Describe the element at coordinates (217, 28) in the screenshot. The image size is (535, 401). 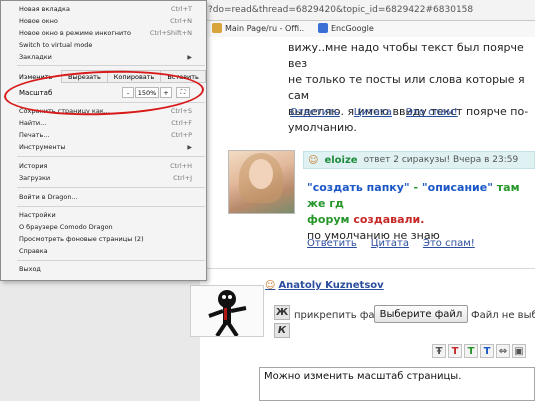
I see `bookmark-favicon-icon` at that location.